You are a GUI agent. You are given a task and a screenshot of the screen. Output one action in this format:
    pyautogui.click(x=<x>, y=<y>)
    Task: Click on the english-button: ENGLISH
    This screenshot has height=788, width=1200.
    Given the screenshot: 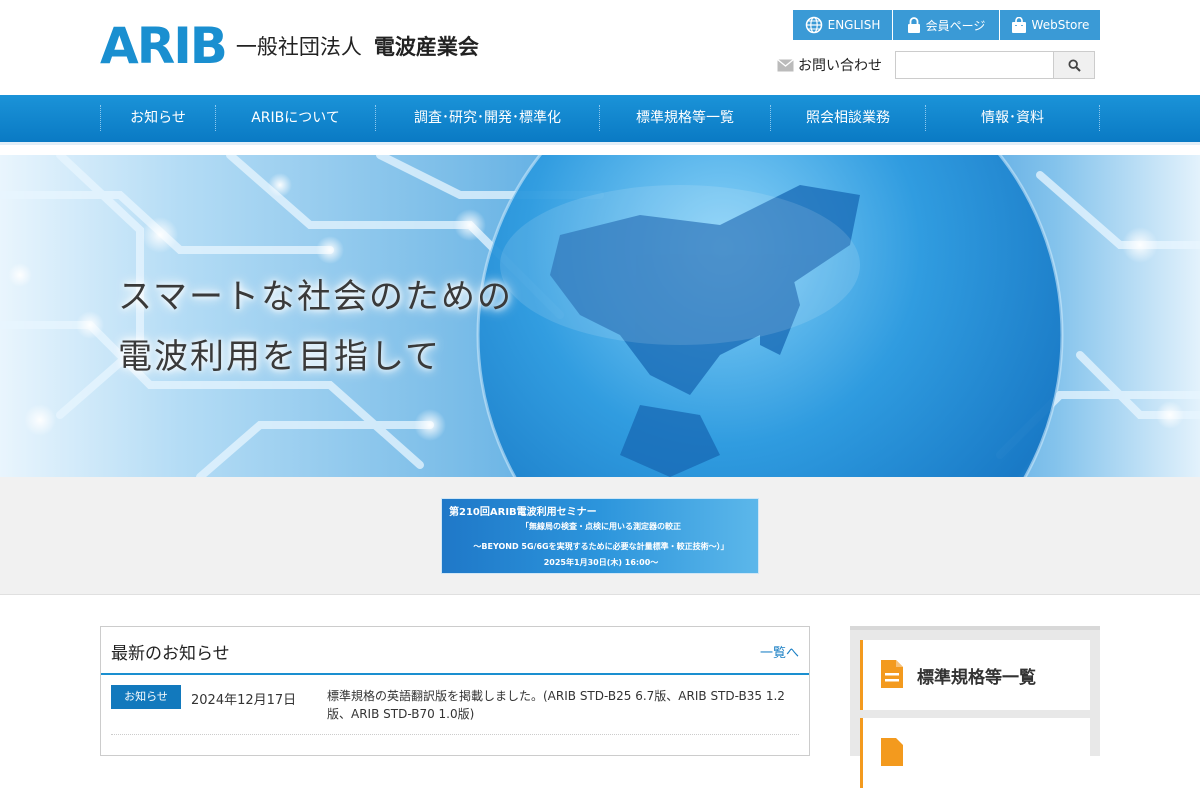 What is the action you would take?
    pyautogui.click(x=843, y=25)
    